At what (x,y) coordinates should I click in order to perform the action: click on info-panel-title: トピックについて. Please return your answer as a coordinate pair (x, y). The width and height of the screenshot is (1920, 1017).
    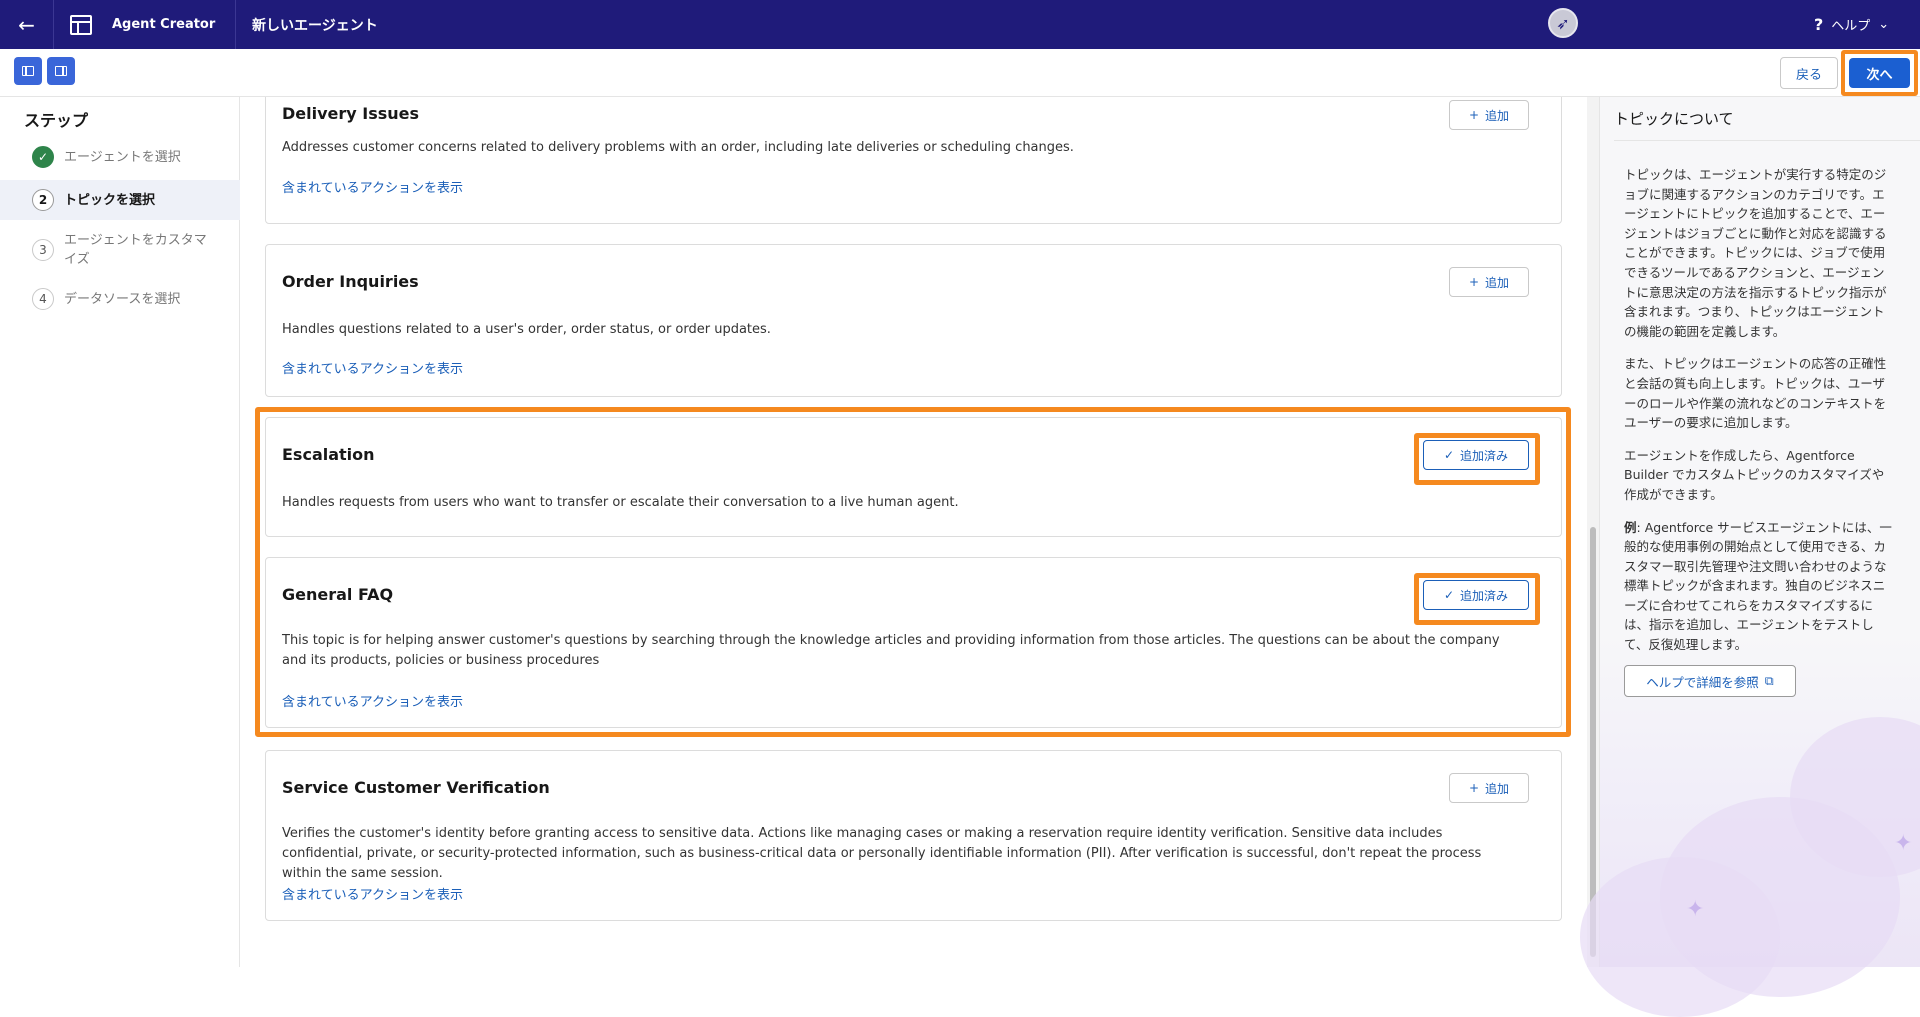
    Looking at the image, I should click on (1767, 119).